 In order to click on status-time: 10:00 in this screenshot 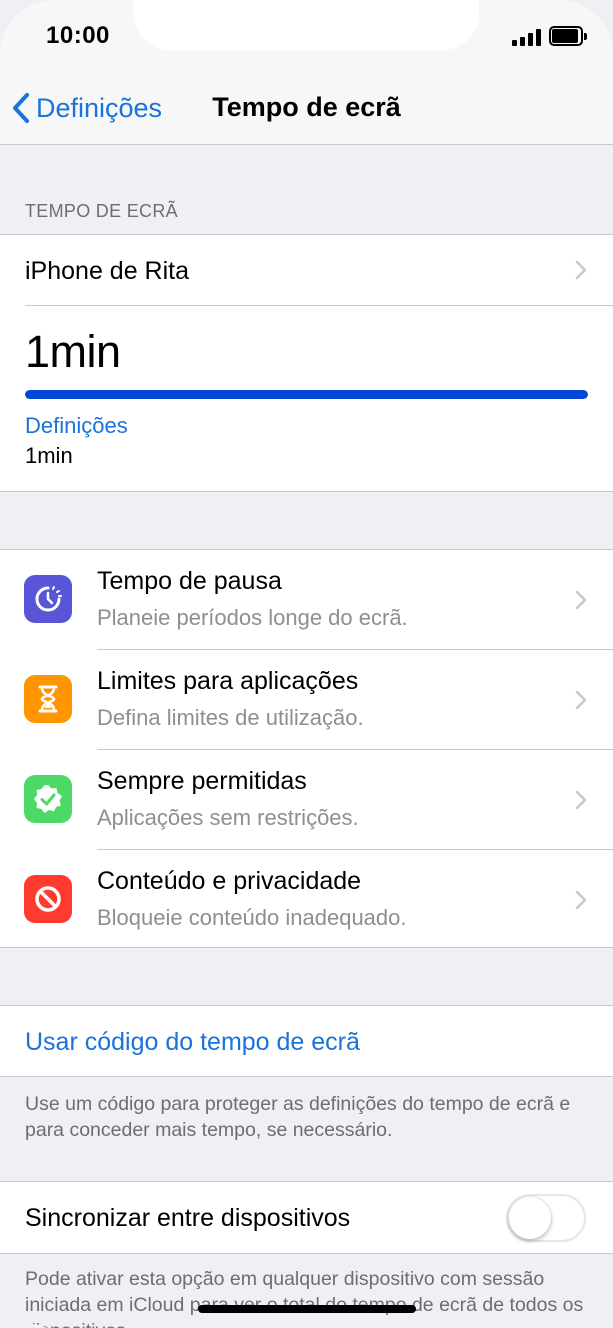, I will do `click(78, 35)`.